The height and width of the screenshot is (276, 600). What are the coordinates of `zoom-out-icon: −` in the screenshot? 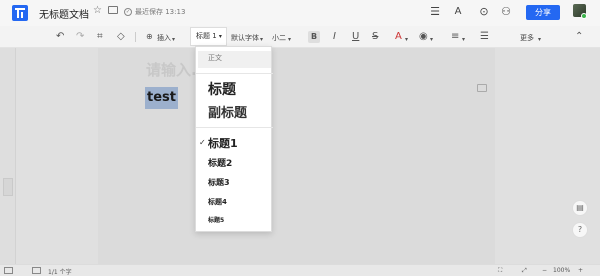 It's located at (544, 270).